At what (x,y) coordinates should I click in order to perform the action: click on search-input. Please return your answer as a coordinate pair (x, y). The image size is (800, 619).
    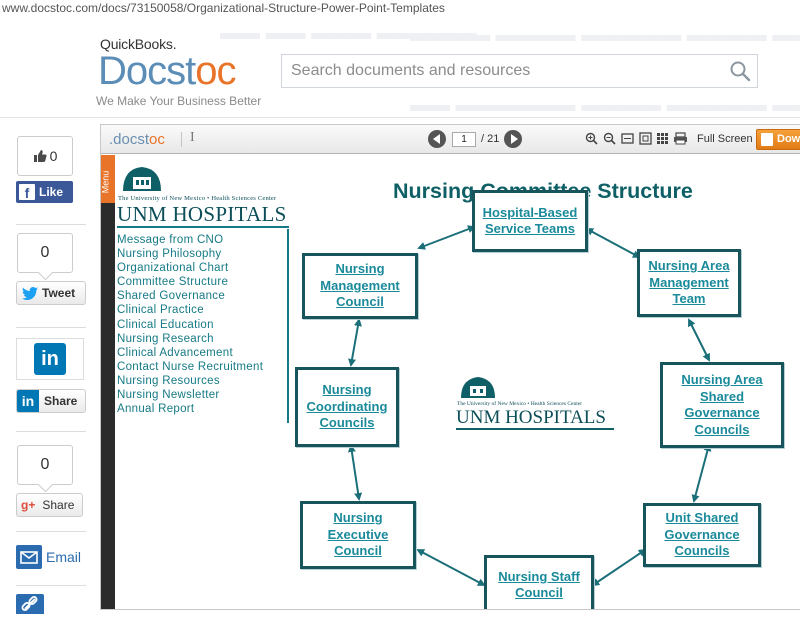
    Looking at the image, I should click on (497, 71).